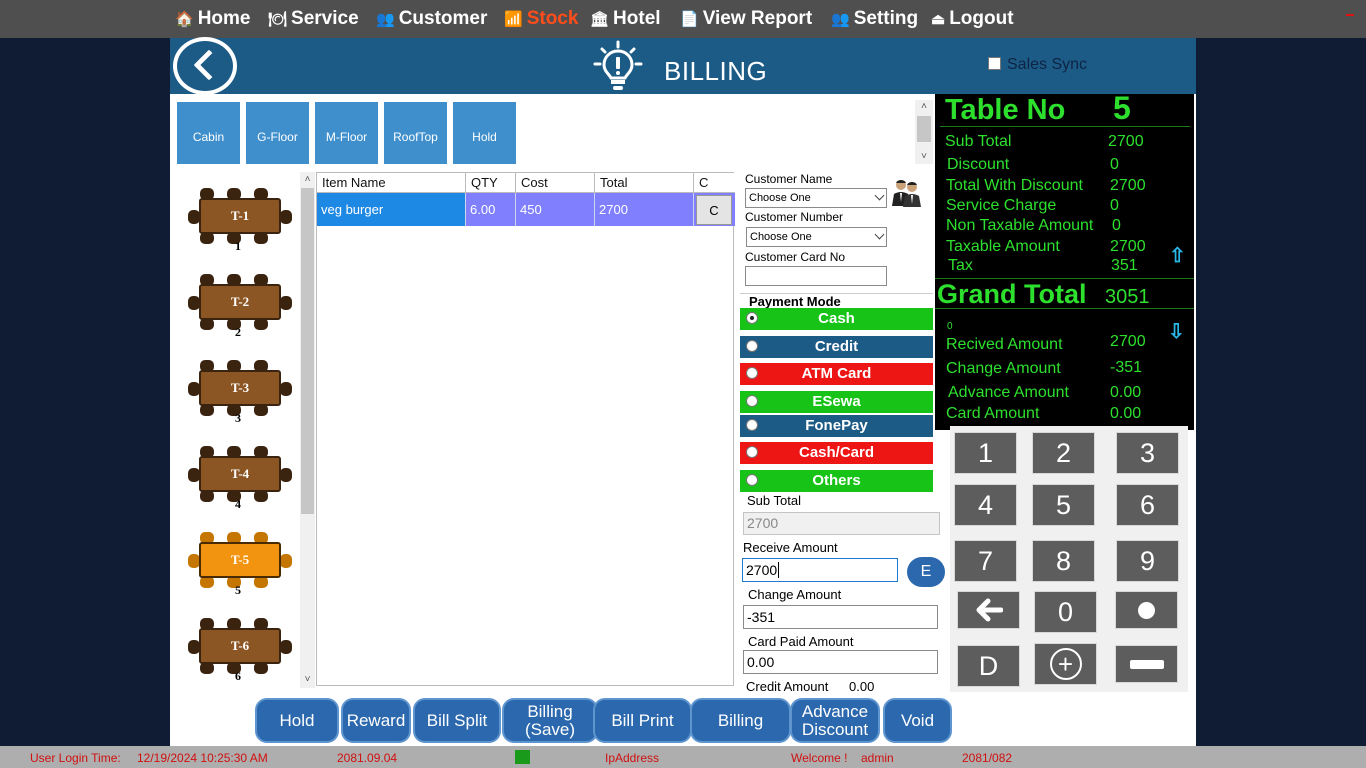 Image resolution: width=1366 pixels, height=768 pixels. Describe the element at coordinates (1177, 255) in the screenshot. I see `arrow-up-icon: ⇧` at that location.